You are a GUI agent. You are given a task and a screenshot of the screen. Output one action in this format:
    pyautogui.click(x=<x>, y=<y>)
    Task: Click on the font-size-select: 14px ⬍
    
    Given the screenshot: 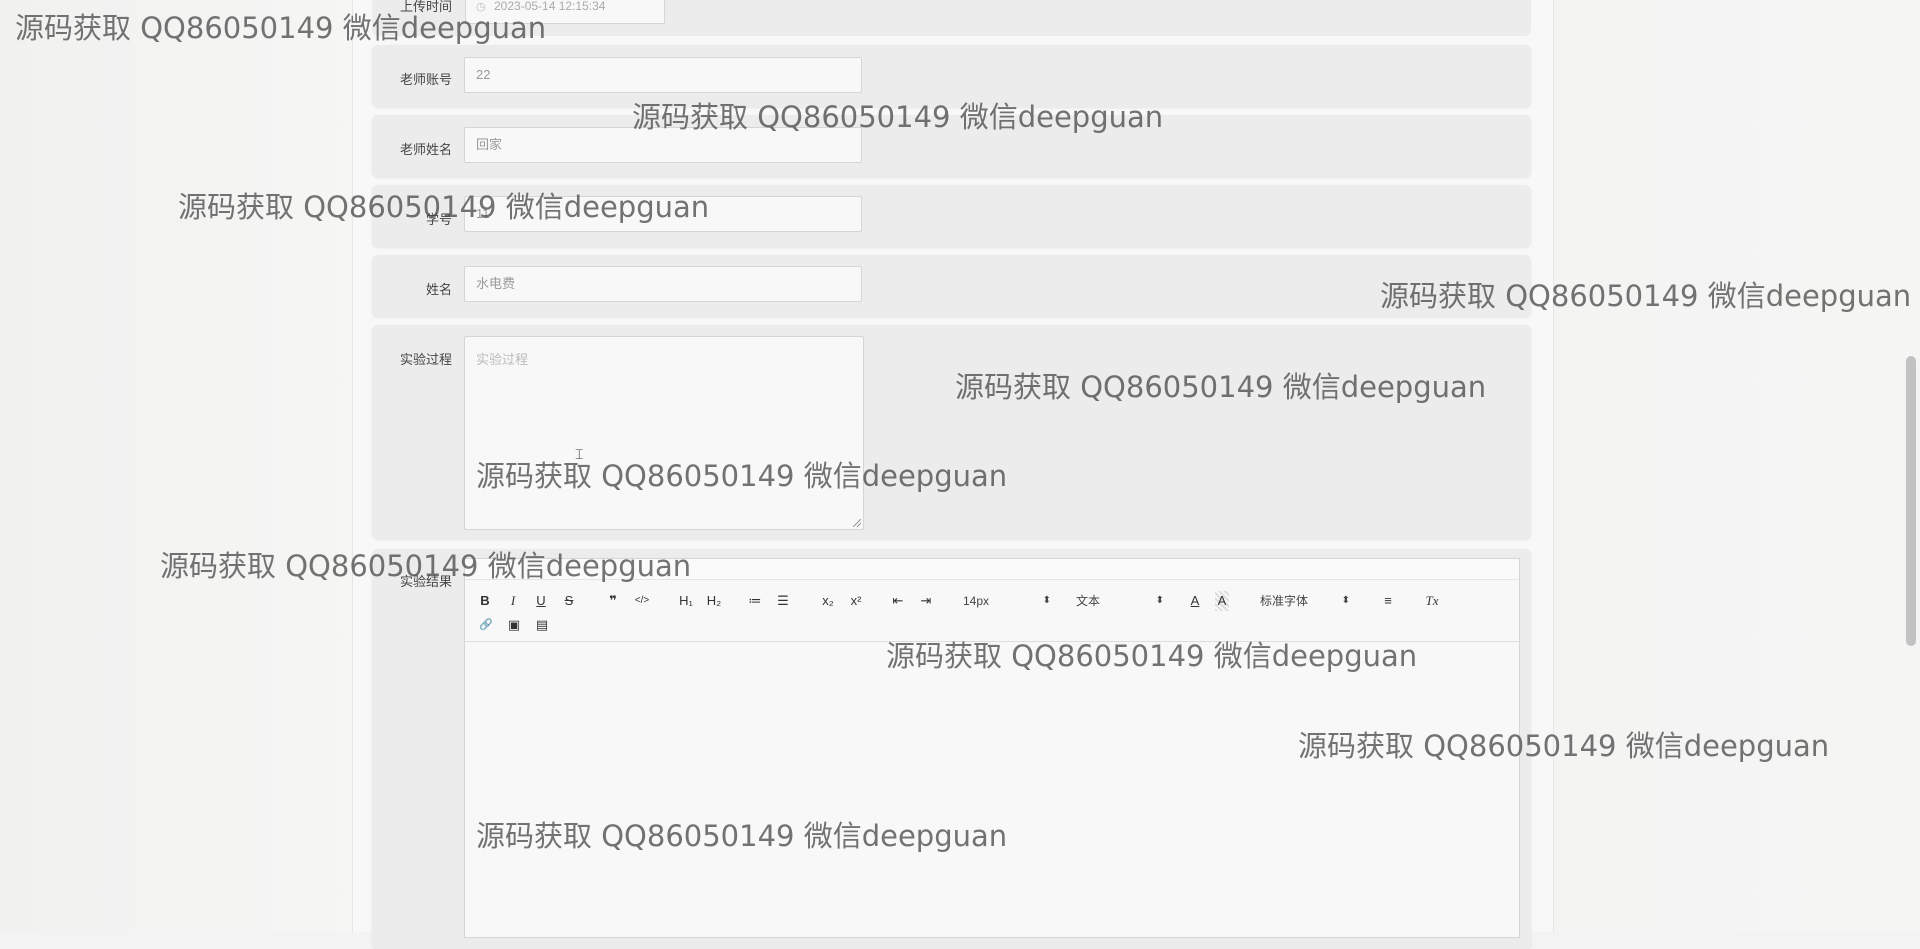 What is the action you would take?
    pyautogui.click(x=1007, y=601)
    